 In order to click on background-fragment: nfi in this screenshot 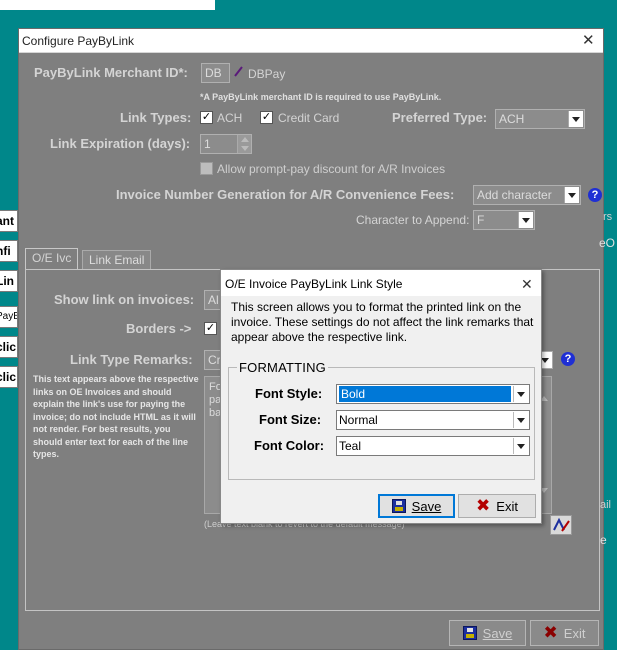, I will do `click(9, 251)`.